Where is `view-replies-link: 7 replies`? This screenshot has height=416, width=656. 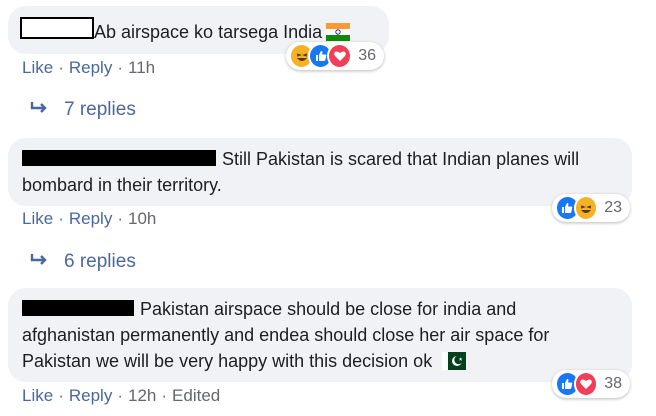 view-replies-link: 7 replies is located at coordinates (83, 110).